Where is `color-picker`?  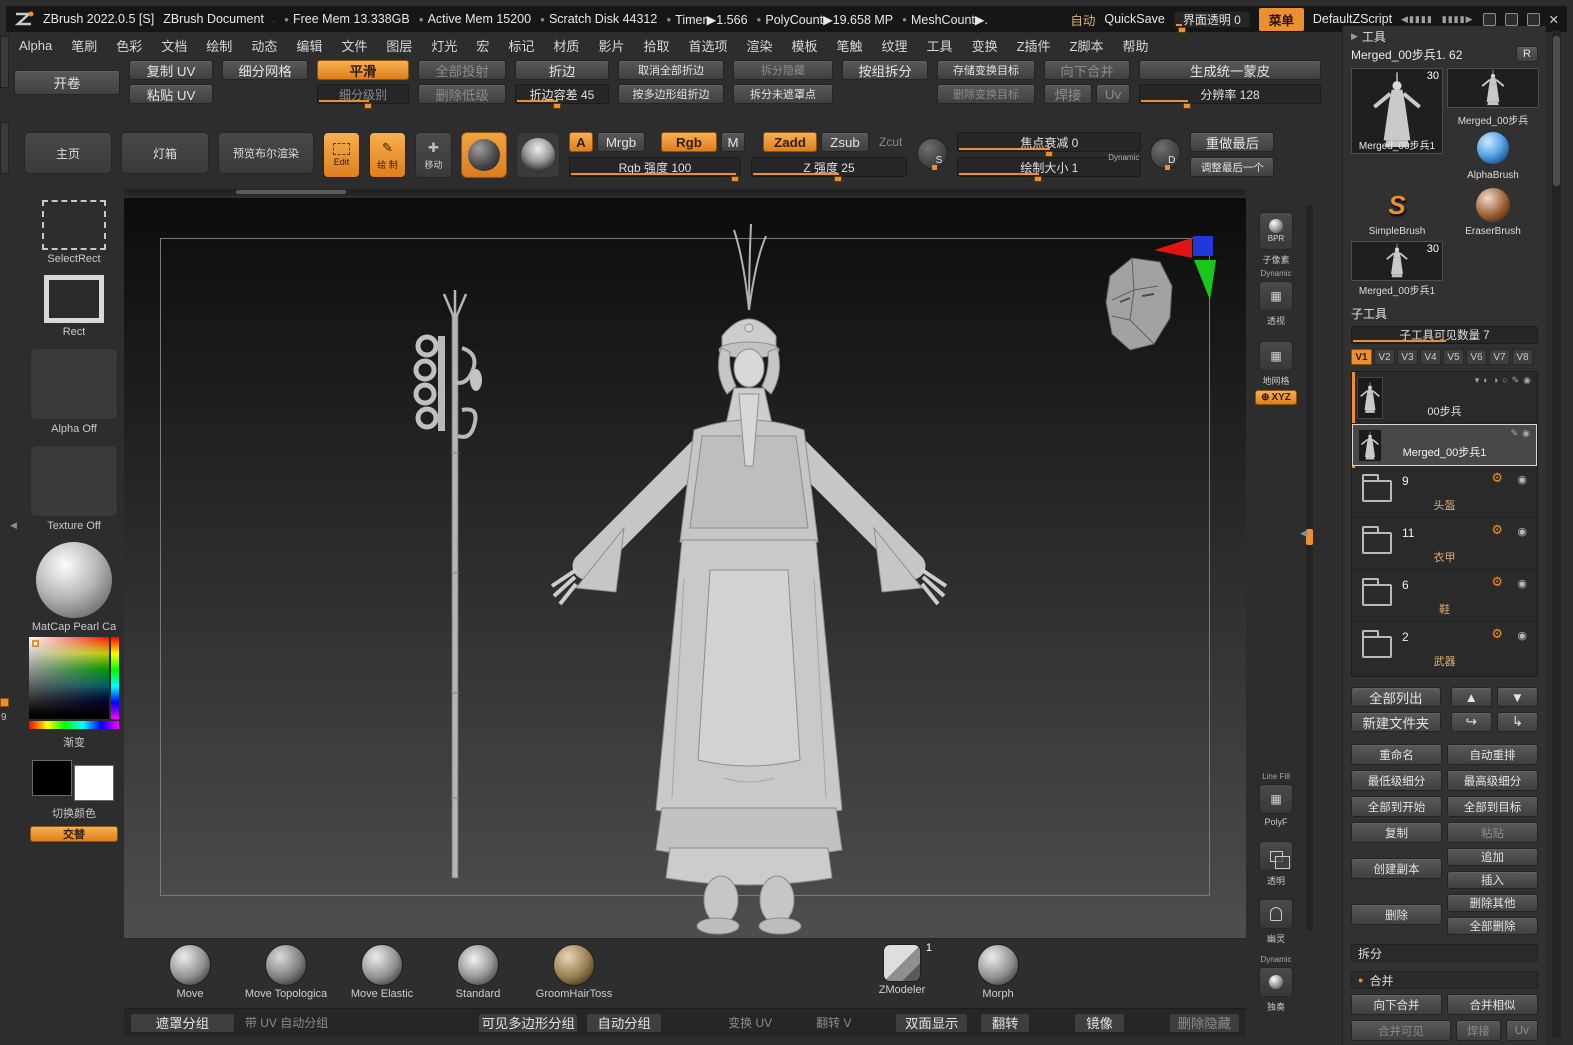 color-picker is located at coordinates (74, 683).